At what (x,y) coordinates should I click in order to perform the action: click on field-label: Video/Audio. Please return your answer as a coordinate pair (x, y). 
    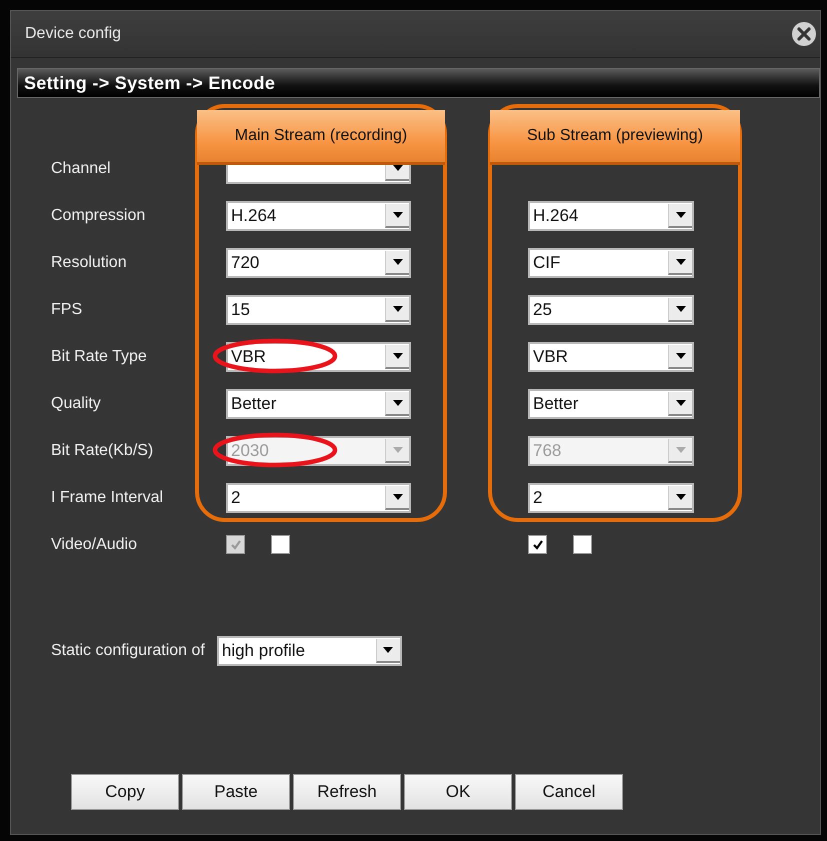
    Looking at the image, I should click on (94, 544).